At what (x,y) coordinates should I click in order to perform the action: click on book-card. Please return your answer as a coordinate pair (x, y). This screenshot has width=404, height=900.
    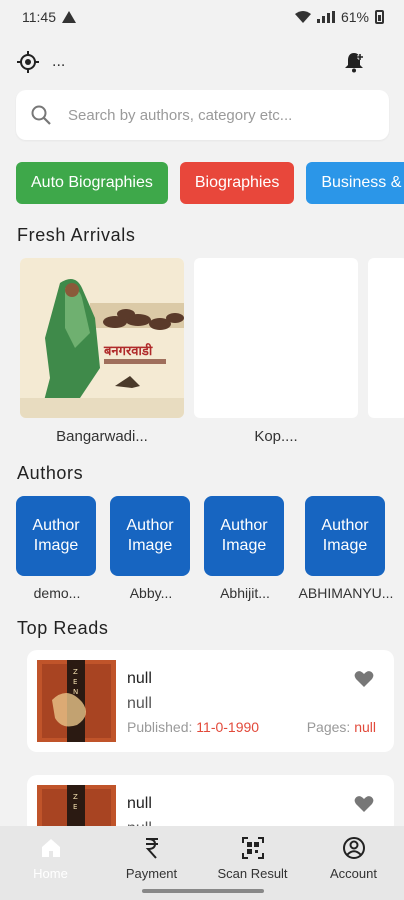
    Looking at the image, I should click on (386, 351).